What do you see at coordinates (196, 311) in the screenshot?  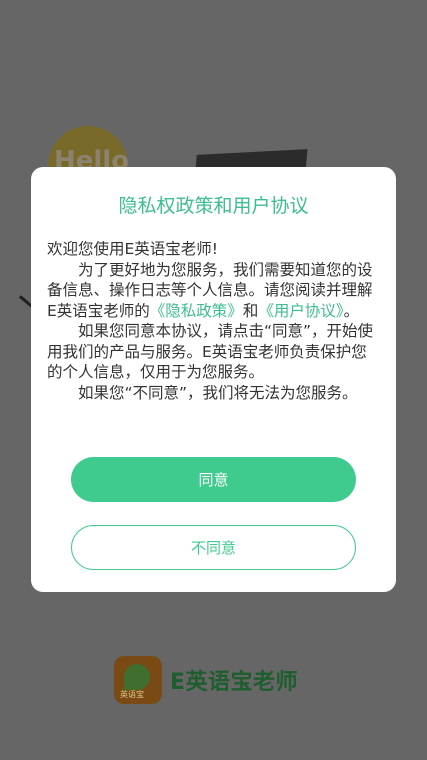 I see `privacy-policy-link: 《隐私政策》` at bounding box center [196, 311].